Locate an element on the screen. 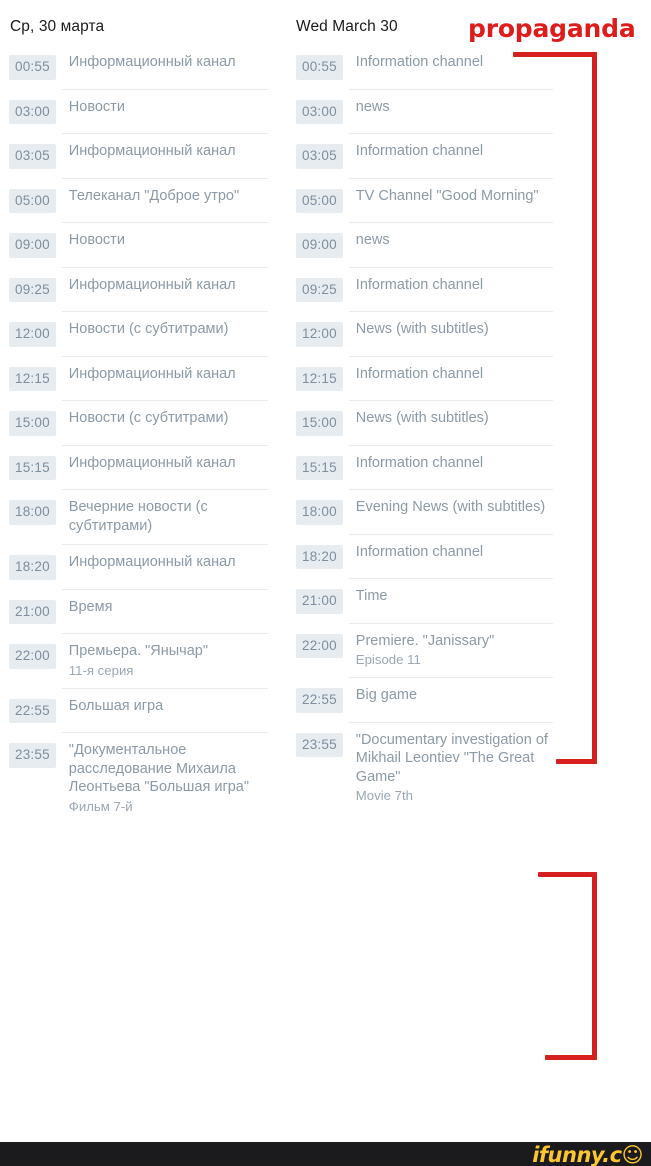 This screenshot has height=1166, width=651. schedule-row-title: news is located at coordinates (372, 106).